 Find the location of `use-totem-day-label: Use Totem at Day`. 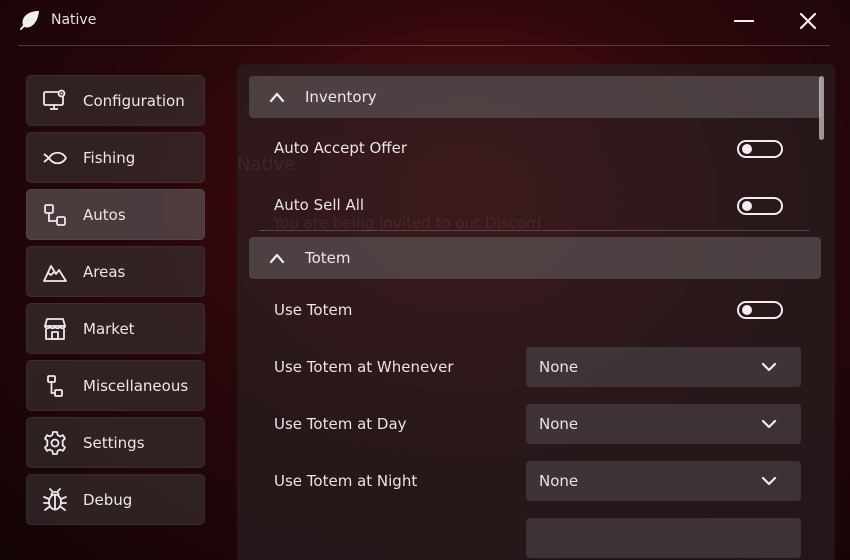

use-totem-day-label: Use Totem at Day is located at coordinates (340, 424).